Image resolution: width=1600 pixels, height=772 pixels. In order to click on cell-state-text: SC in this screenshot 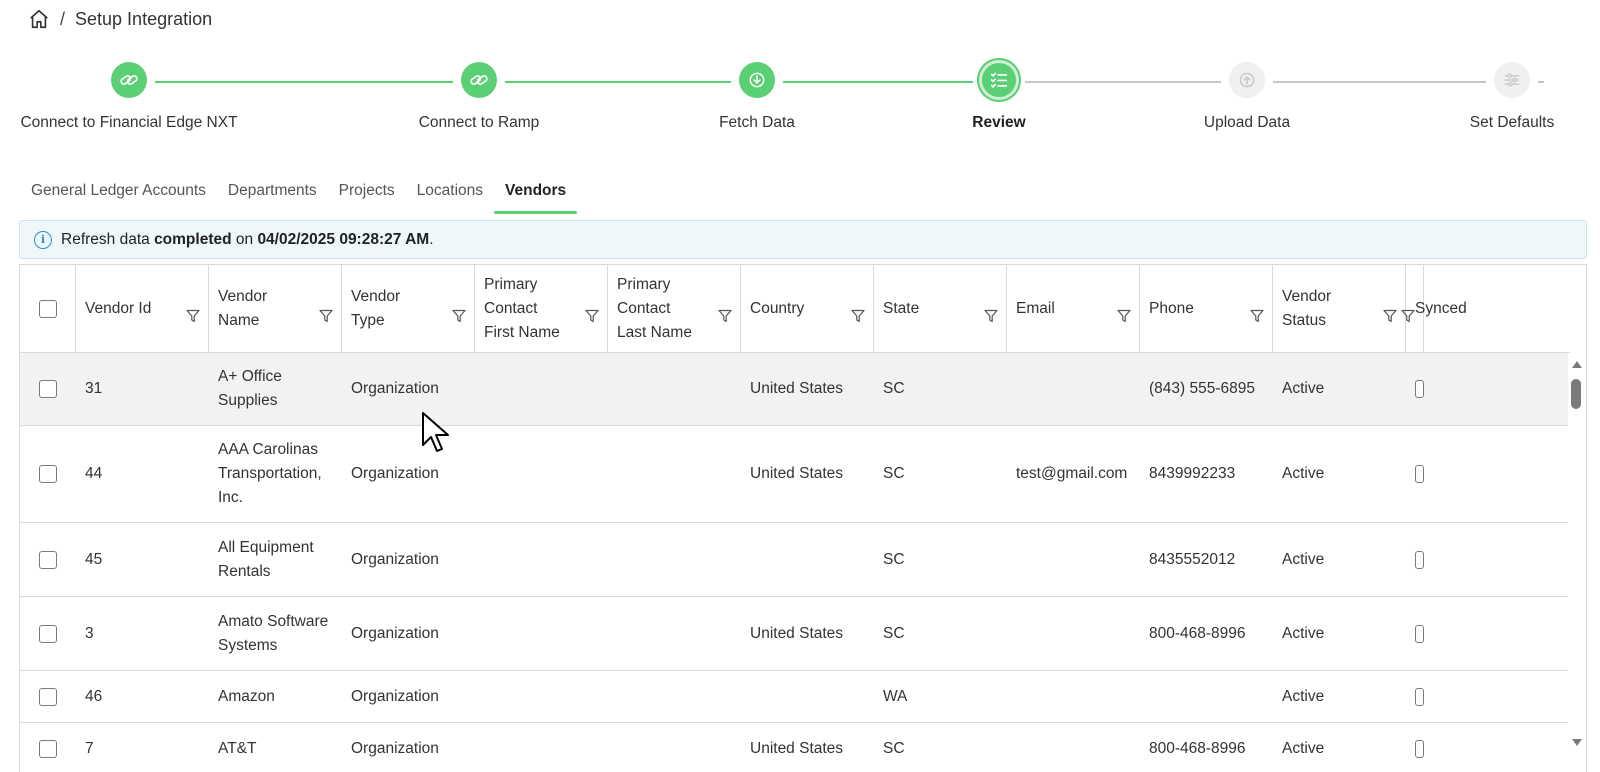, I will do `click(894, 748)`.